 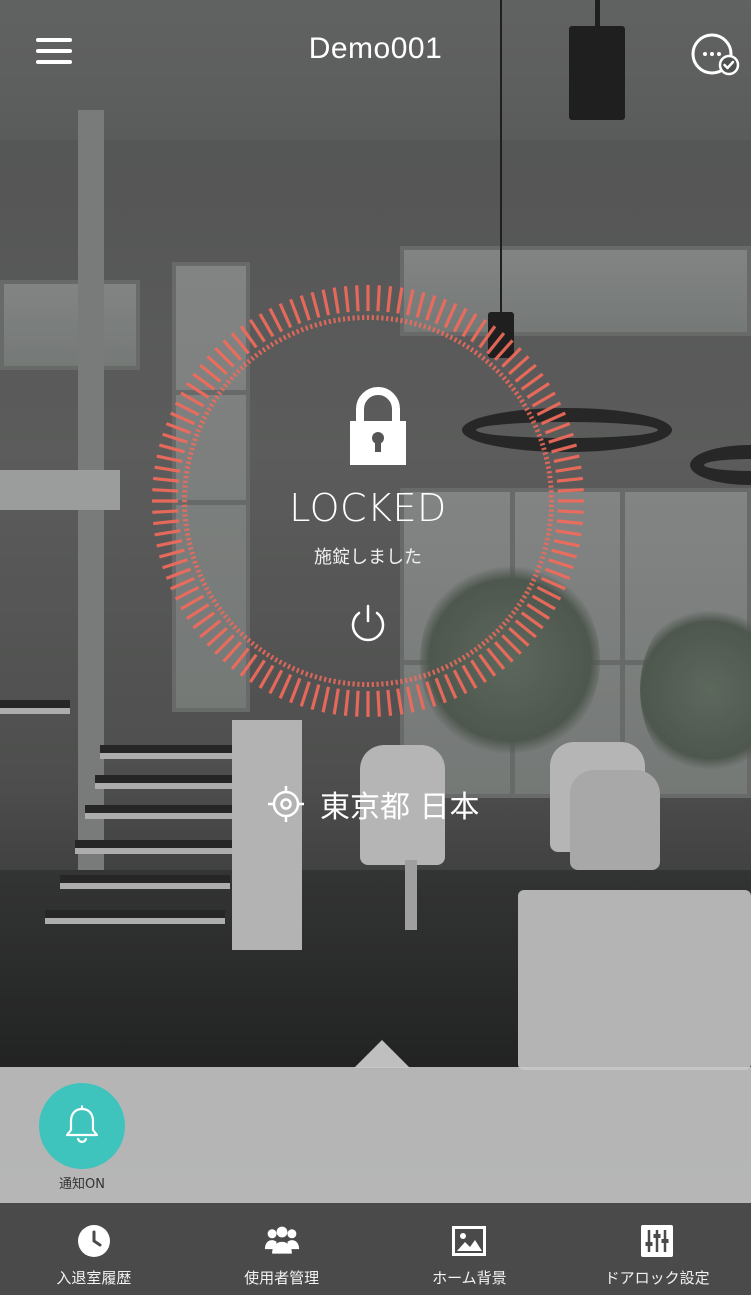 What do you see at coordinates (94, 1241) in the screenshot?
I see `clock-icon` at bounding box center [94, 1241].